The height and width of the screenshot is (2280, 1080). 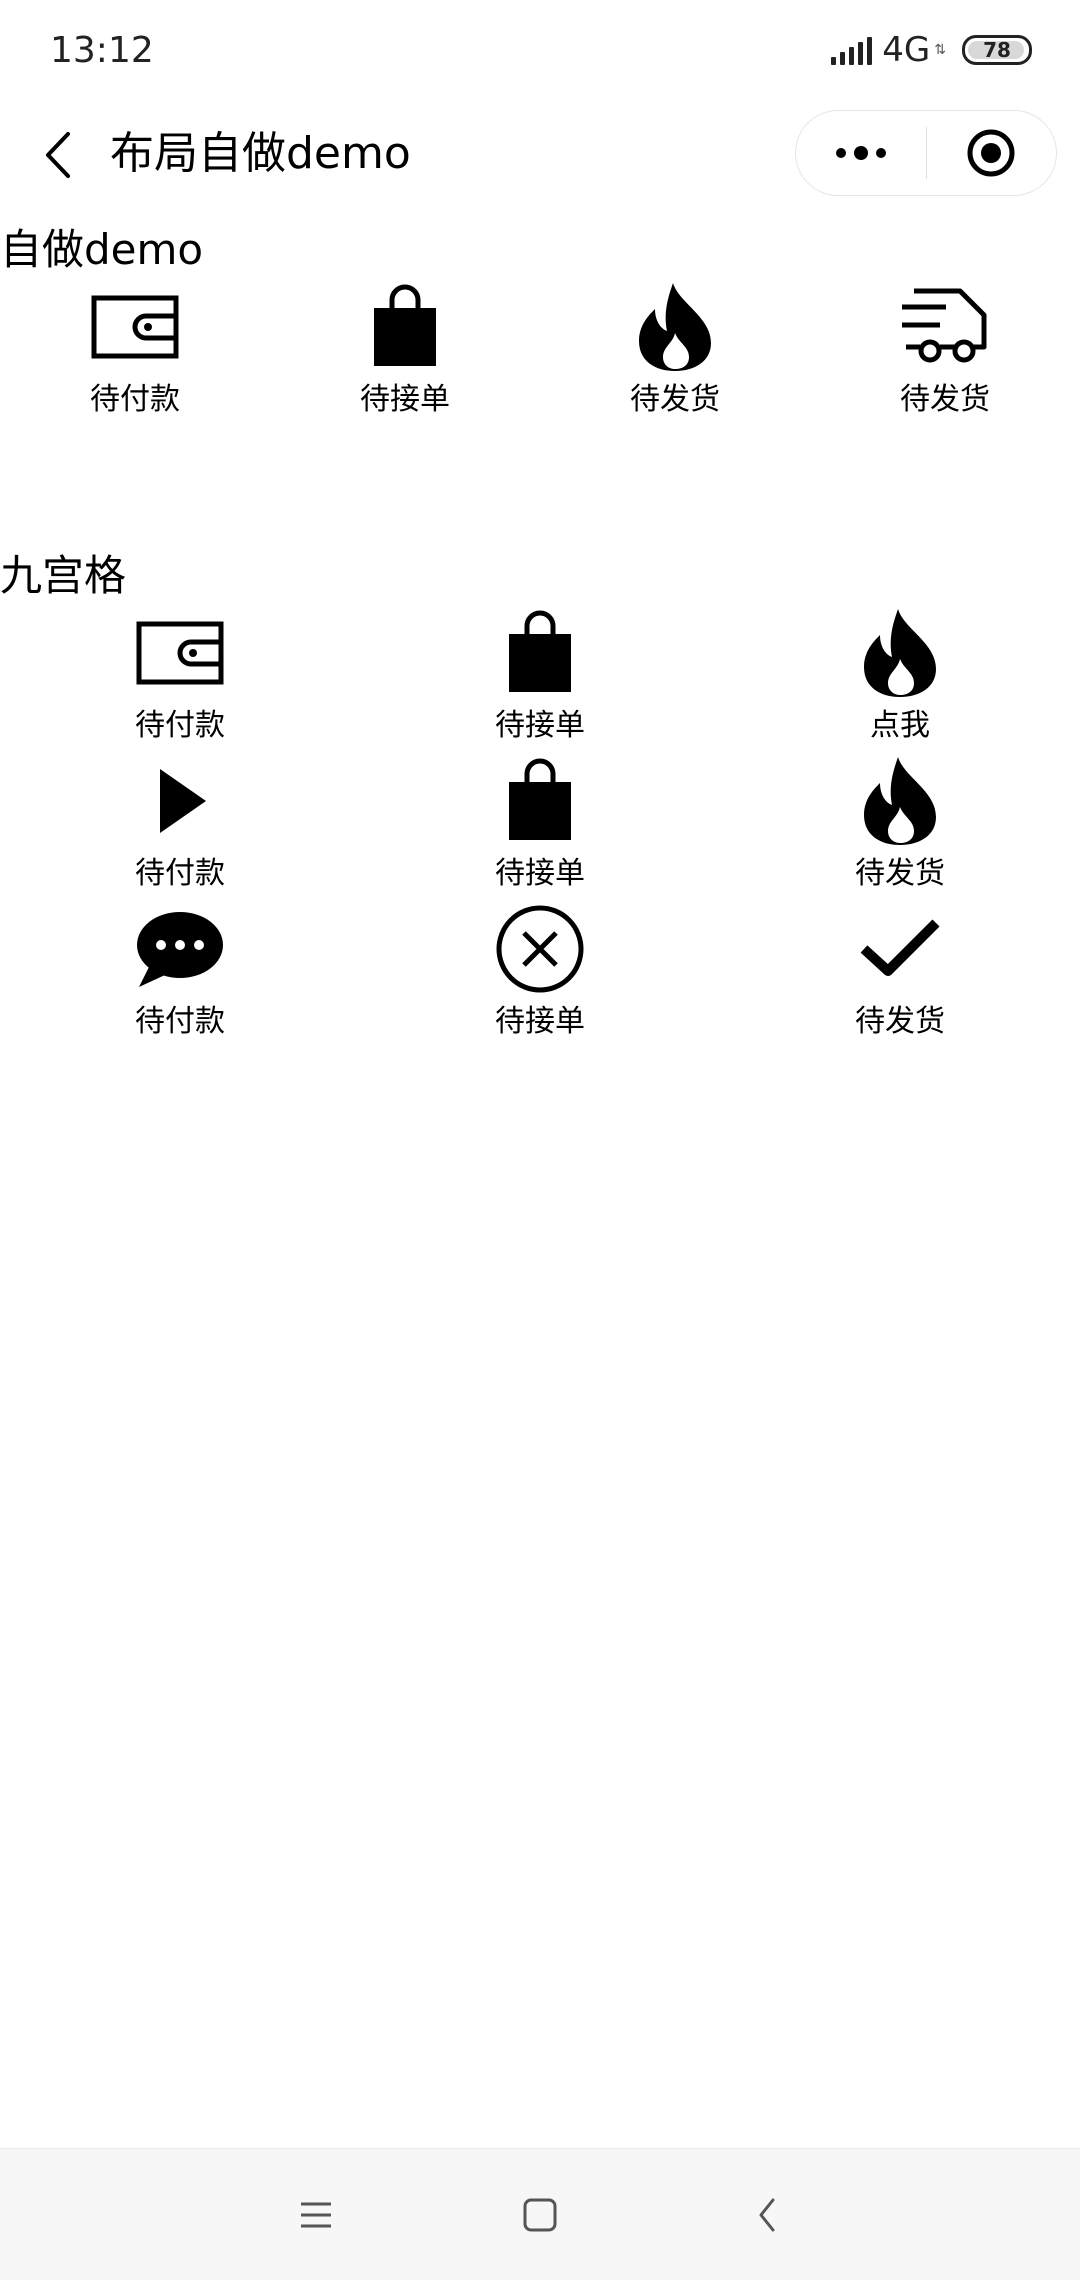 I want to click on navigation-bar: 布局自做demo, so click(x=540, y=155).